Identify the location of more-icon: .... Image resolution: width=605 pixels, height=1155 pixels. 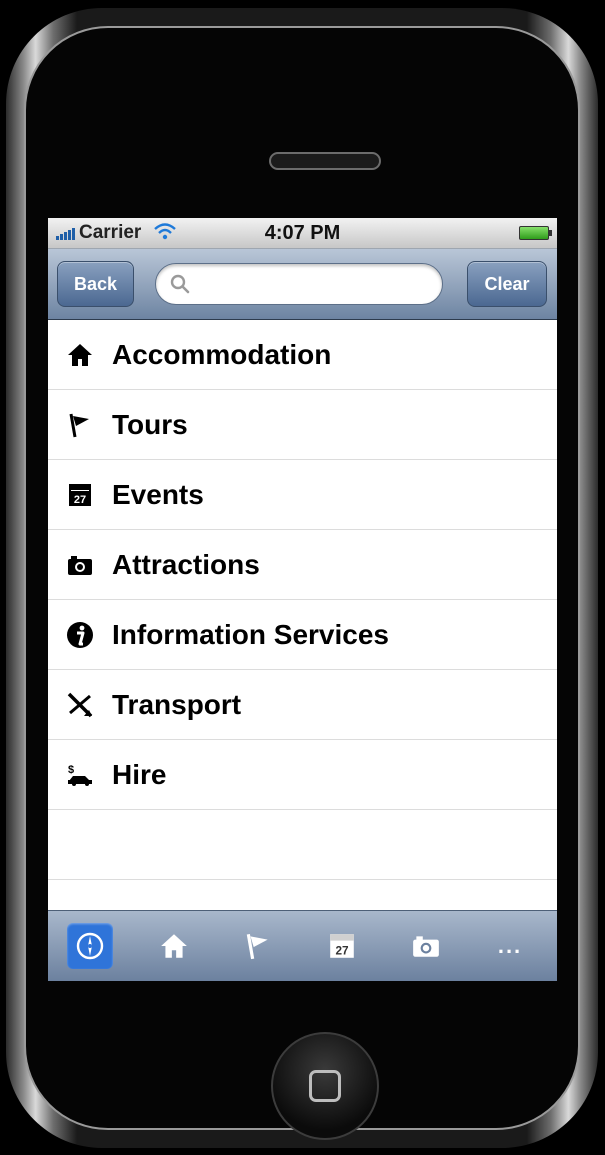
(510, 945).